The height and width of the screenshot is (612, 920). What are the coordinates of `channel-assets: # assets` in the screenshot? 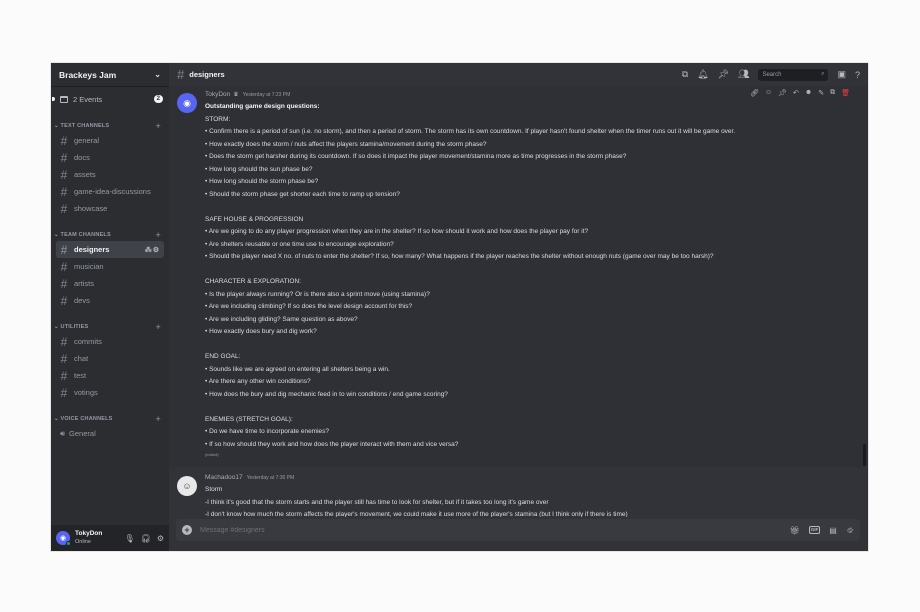 It's located at (110, 174).